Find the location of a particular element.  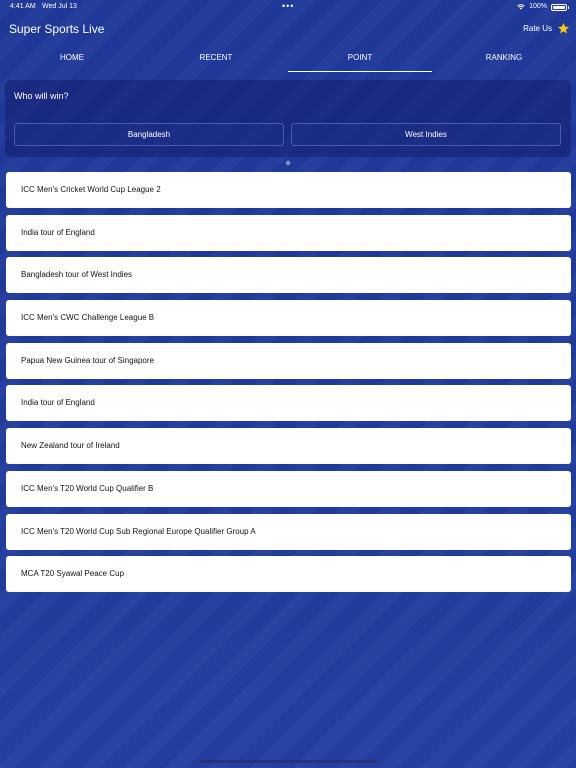

series-item: ICC Men's Cricket World Cup League 2 is located at coordinates (288, 190).